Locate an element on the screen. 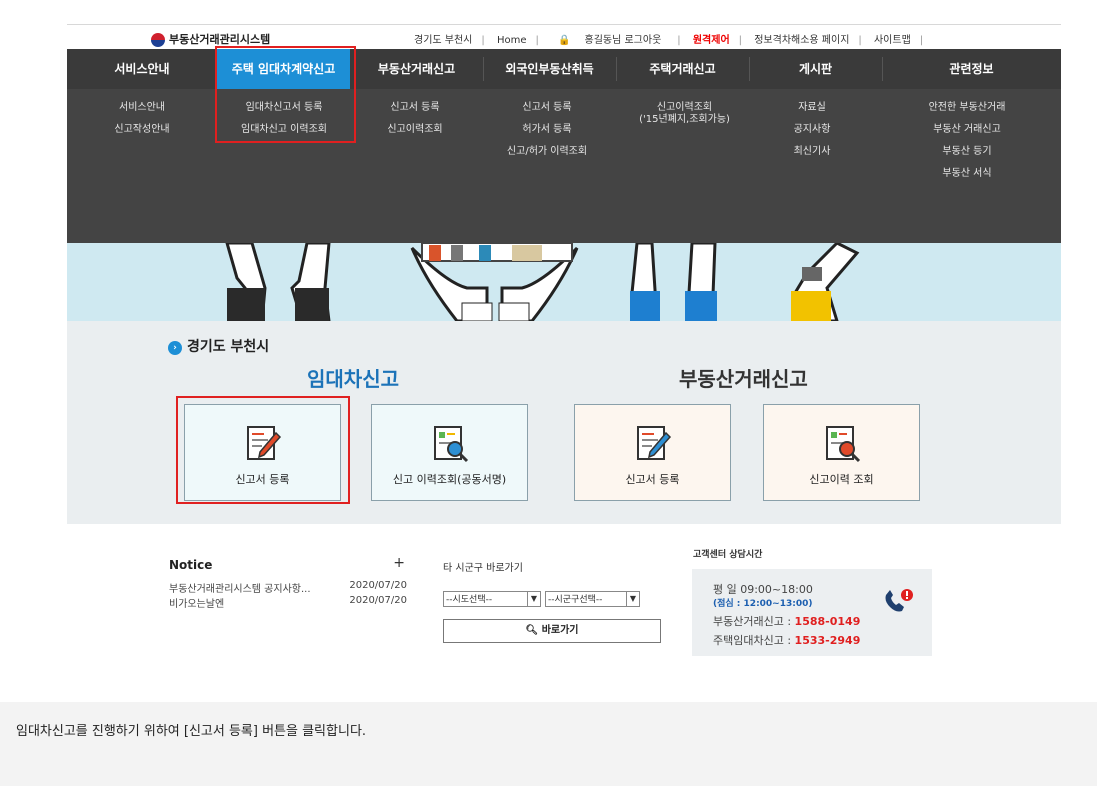 The image size is (1097, 786). cs-trade-label: 부동산거래신고 : is located at coordinates (752, 621).